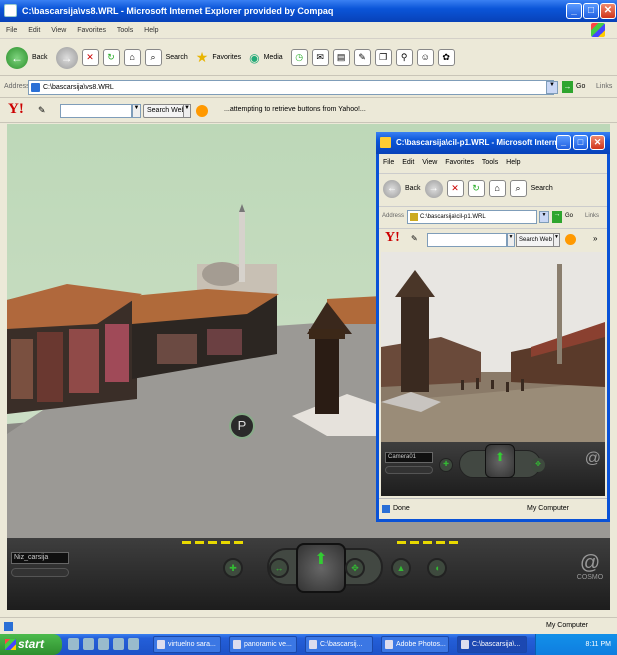 The image size is (617, 655). Describe the element at coordinates (500, 461) in the screenshot. I see `popup-walk-mode-icon: ⬆` at that location.